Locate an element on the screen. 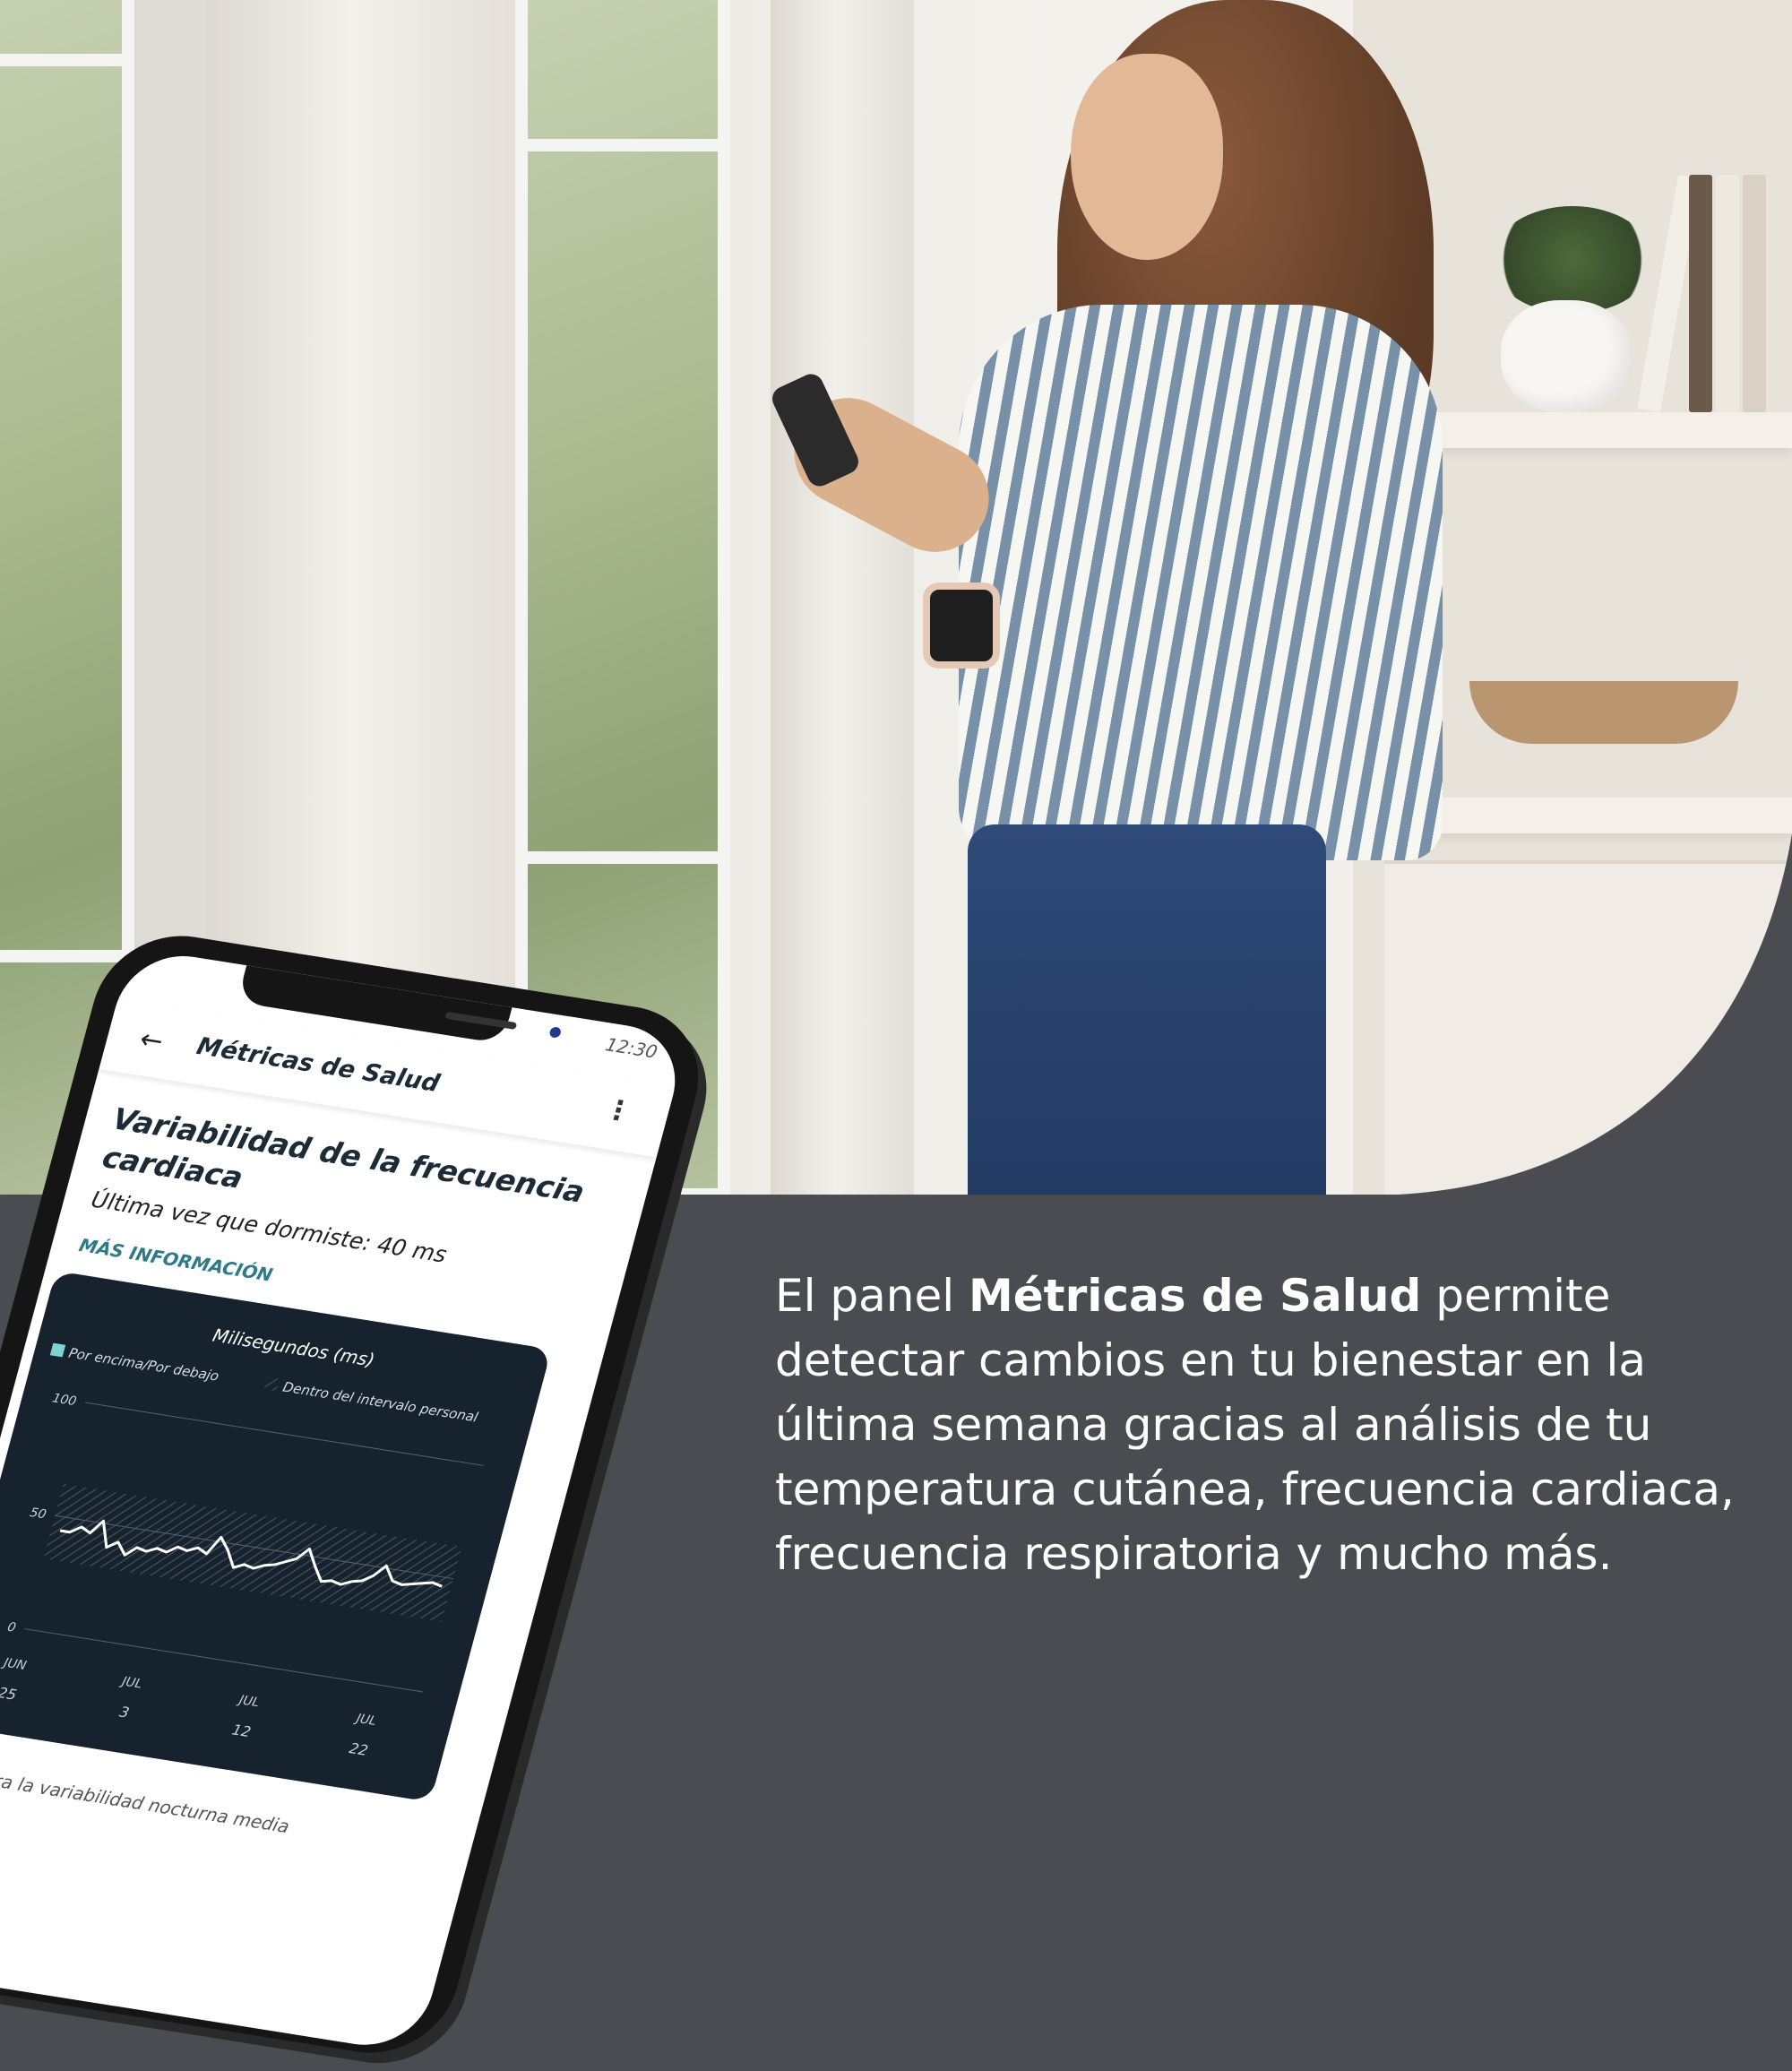  door-frame is located at coordinates (842, 597).